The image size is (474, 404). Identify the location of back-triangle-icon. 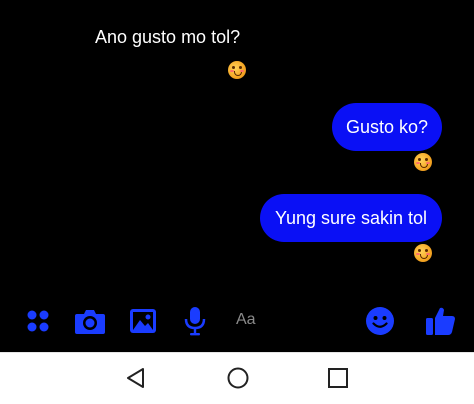
(136, 378).